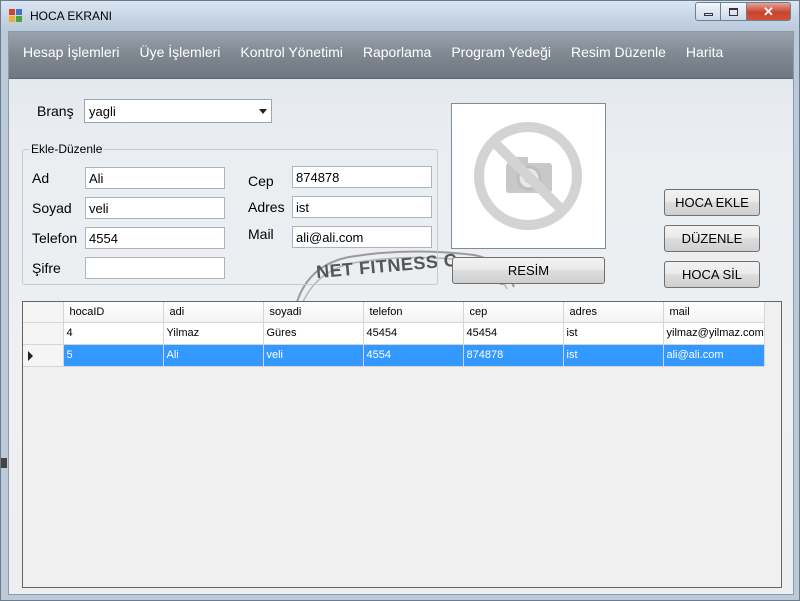 The height and width of the screenshot is (601, 800). What do you see at coordinates (155, 238) in the screenshot?
I see `telefon-field: 4554` at bounding box center [155, 238].